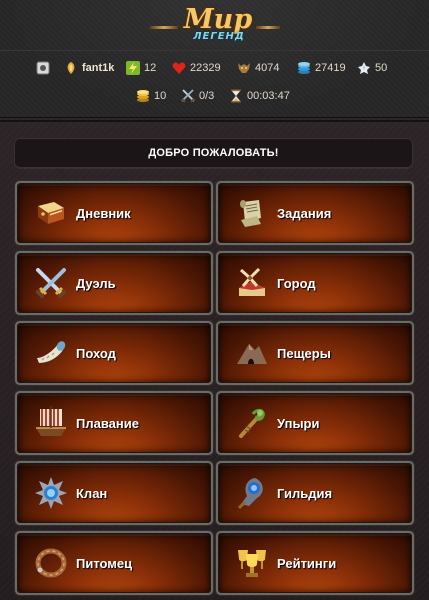 This screenshot has height=600, width=429. I want to click on mountain-icon, so click(252, 353).